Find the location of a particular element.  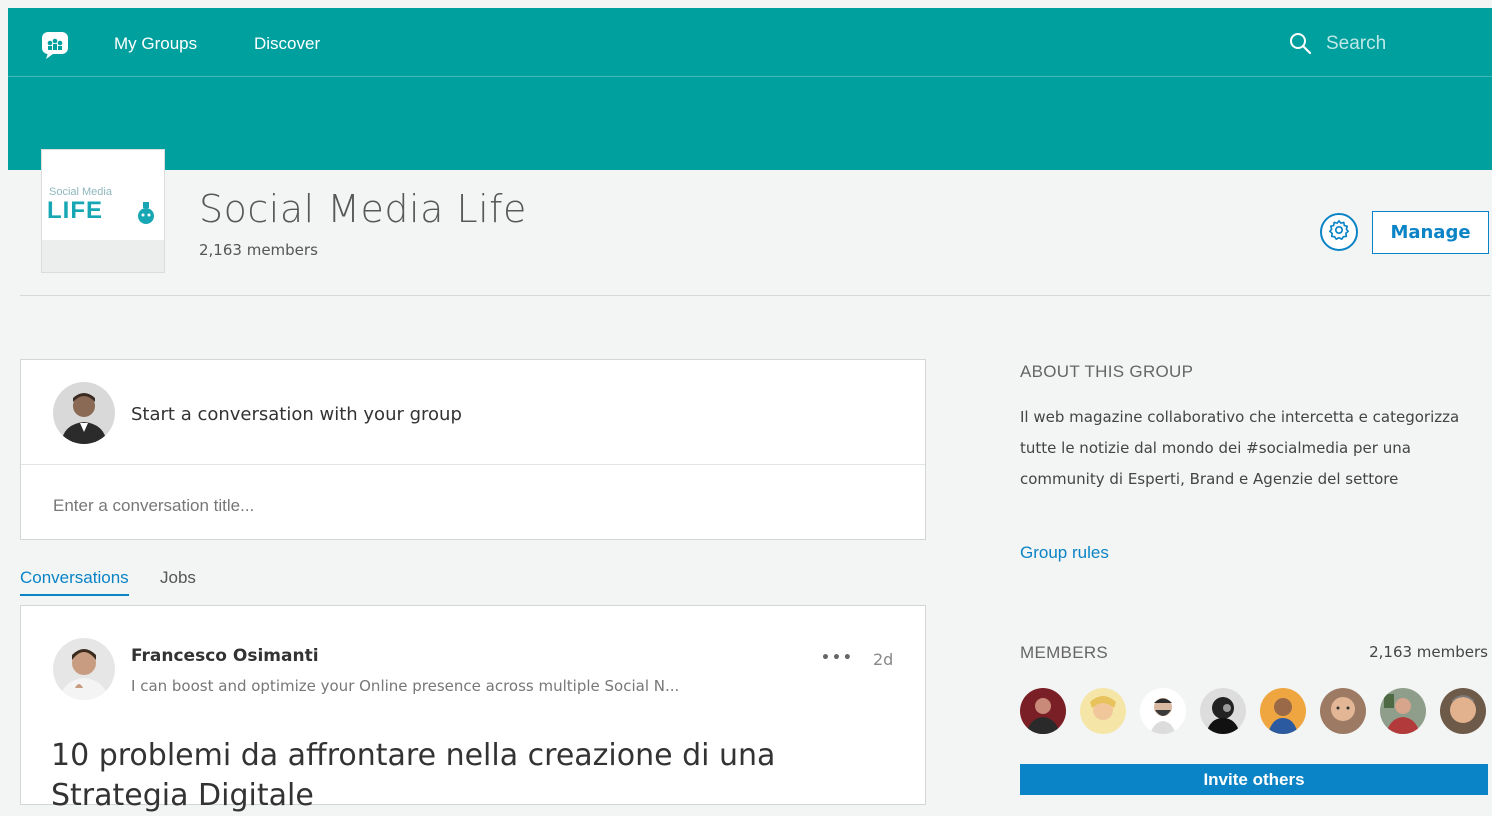

group-name: Social Media Life is located at coordinates (363, 209).